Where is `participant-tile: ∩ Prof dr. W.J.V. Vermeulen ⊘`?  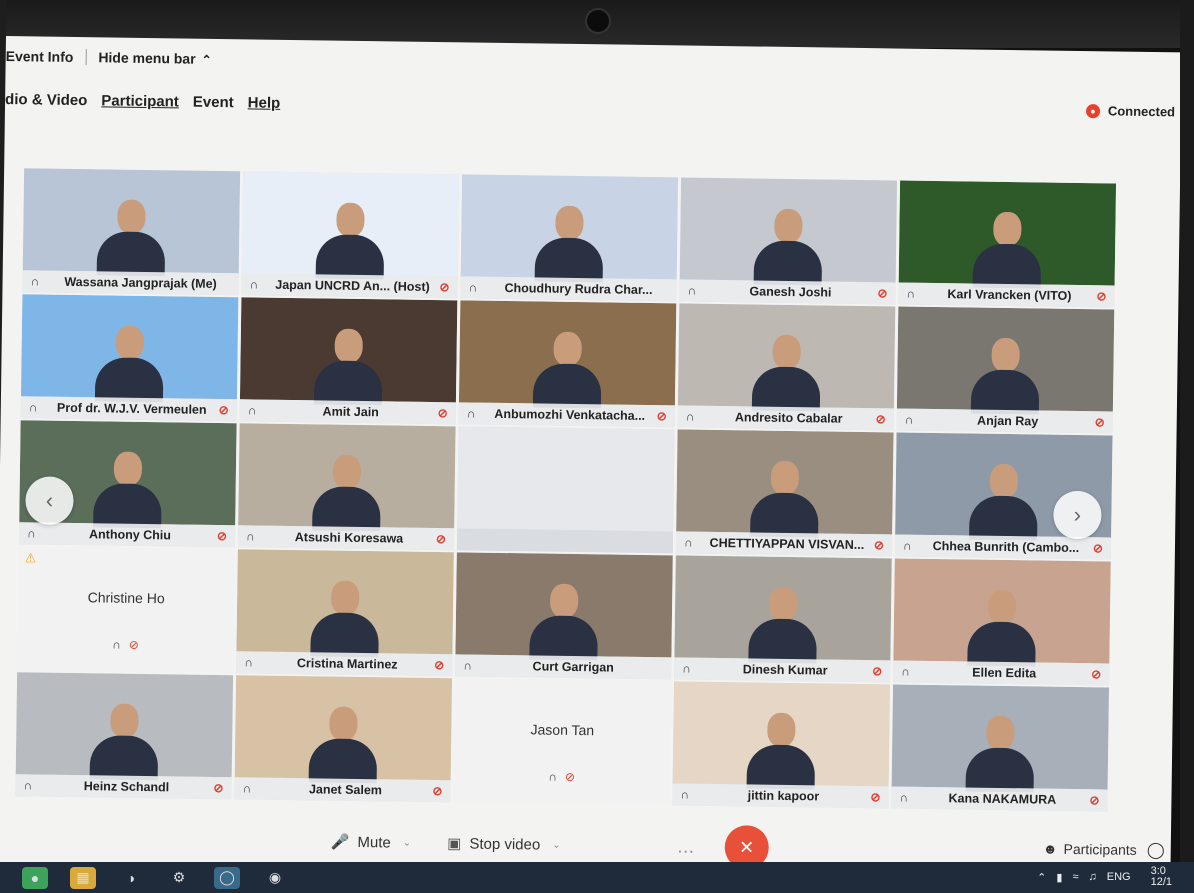
participant-tile: ∩ Prof dr. W.J.V. Vermeulen ⊘ is located at coordinates (129, 358).